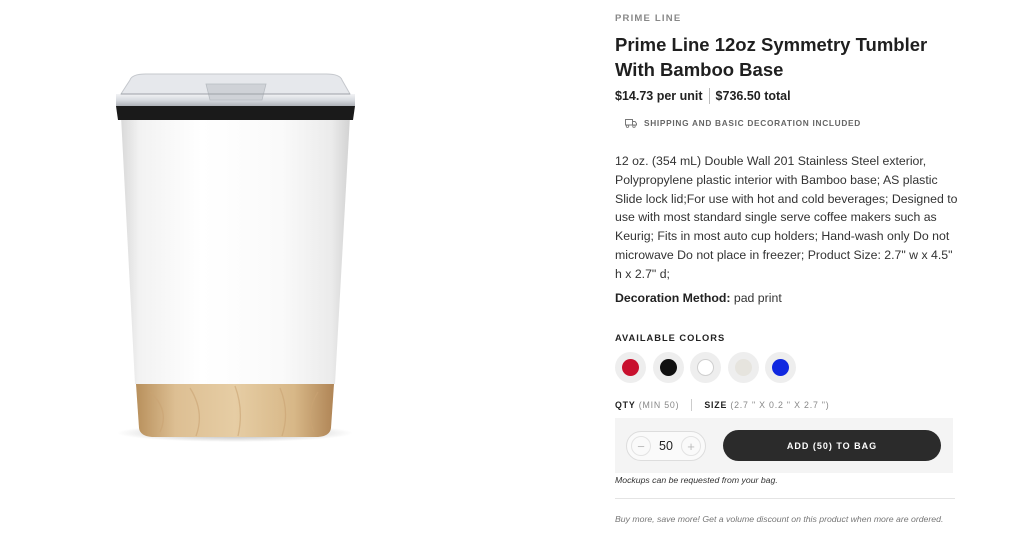  I want to click on price-total: $736.50 total, so click(753, 96).